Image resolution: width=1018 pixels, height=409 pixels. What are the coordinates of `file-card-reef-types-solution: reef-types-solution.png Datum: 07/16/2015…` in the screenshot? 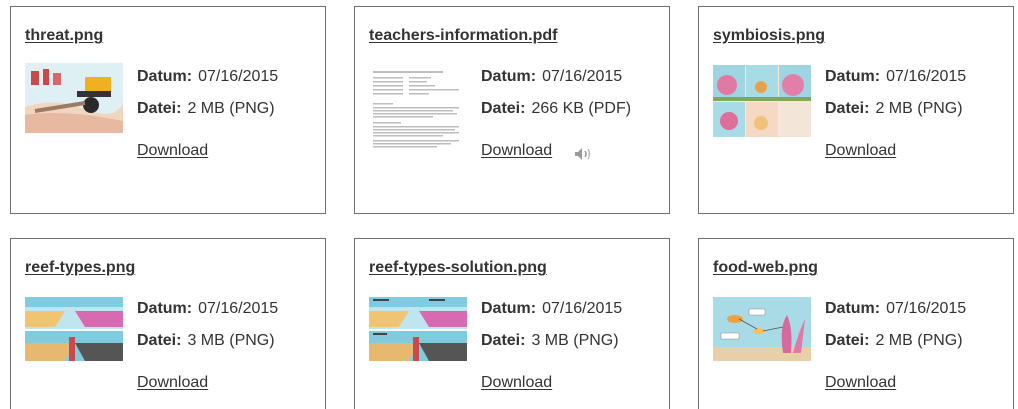 It's located at (512, 323).